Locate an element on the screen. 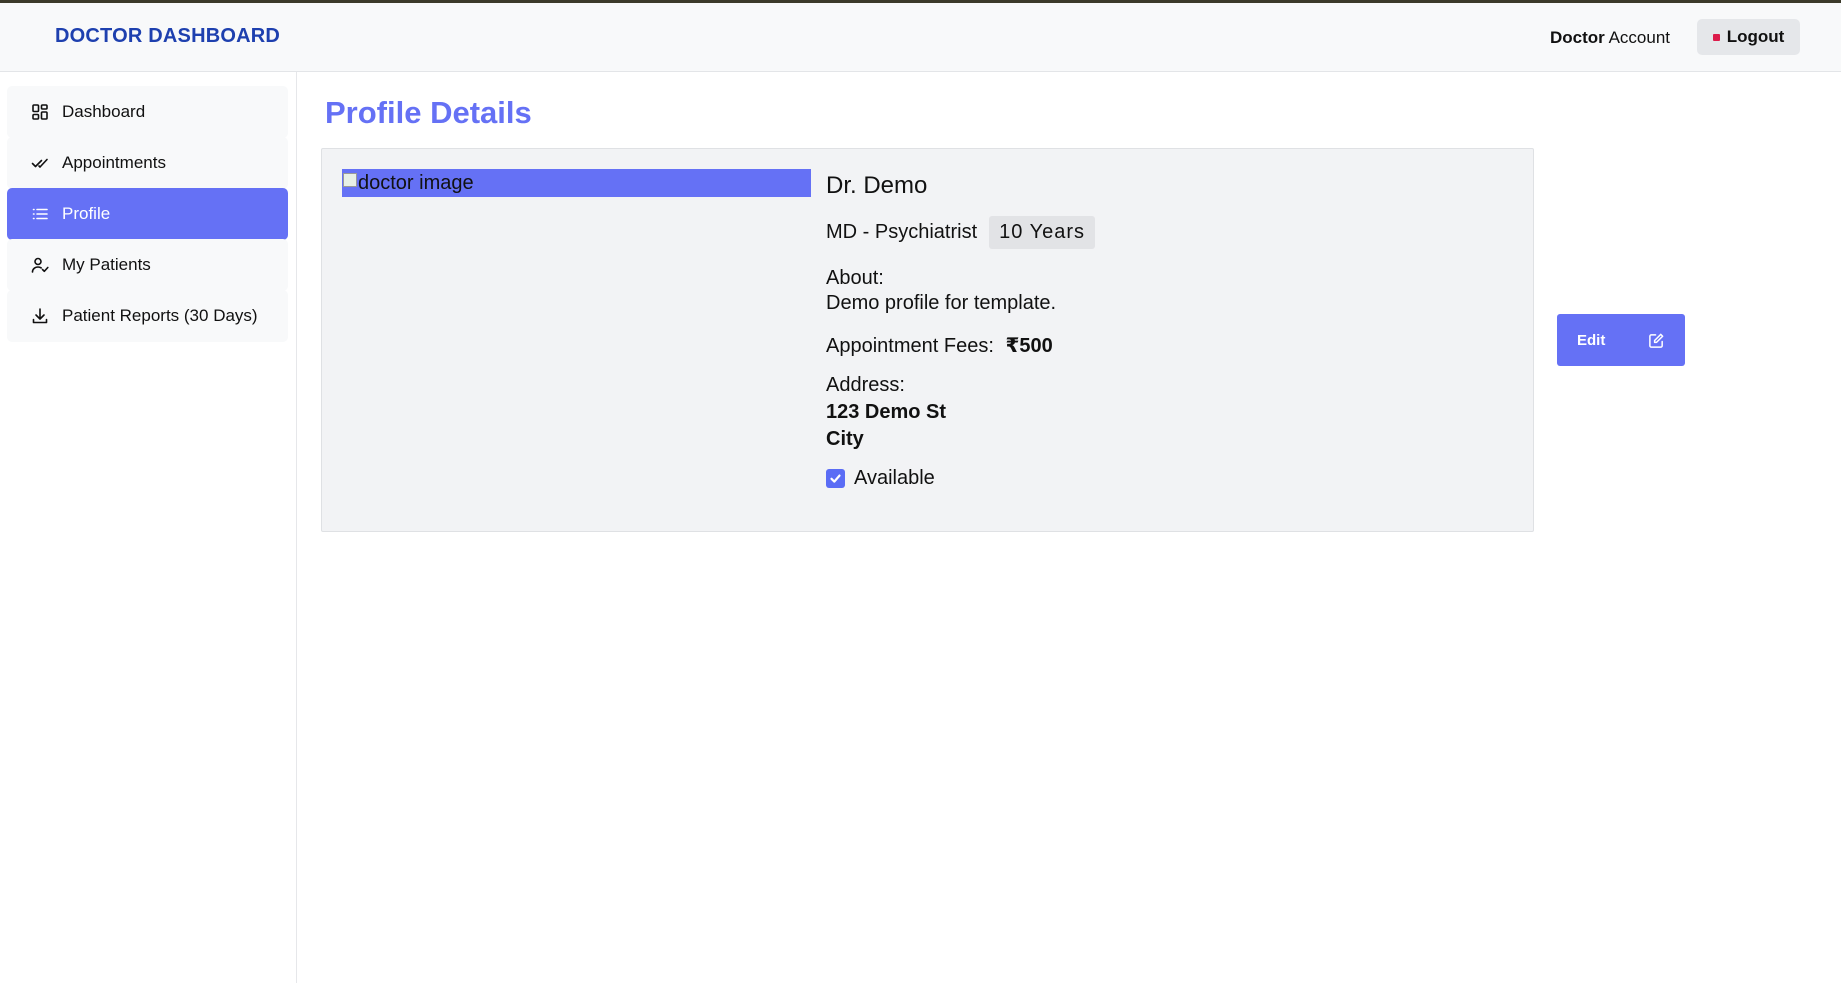  sidebar-item-dashboard: Dashboard is located at coordinates (147, 112).